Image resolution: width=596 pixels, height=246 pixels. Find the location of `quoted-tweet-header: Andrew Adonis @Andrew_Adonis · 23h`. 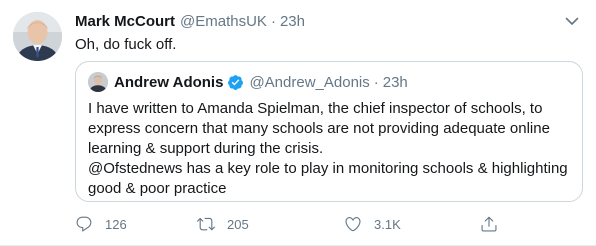

quoted-tweet-header: Andrew Adonis @Andrew_Adonis · 23h is located at coordinates (248, 82).